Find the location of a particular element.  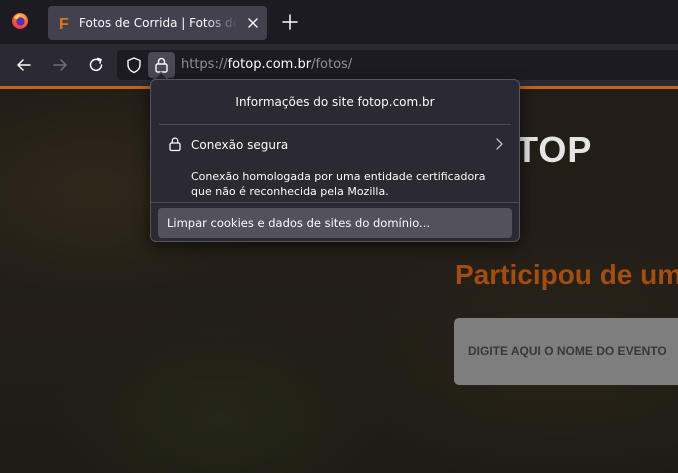

fotop-favicon-icon: F is located at coordinates (64, 23).